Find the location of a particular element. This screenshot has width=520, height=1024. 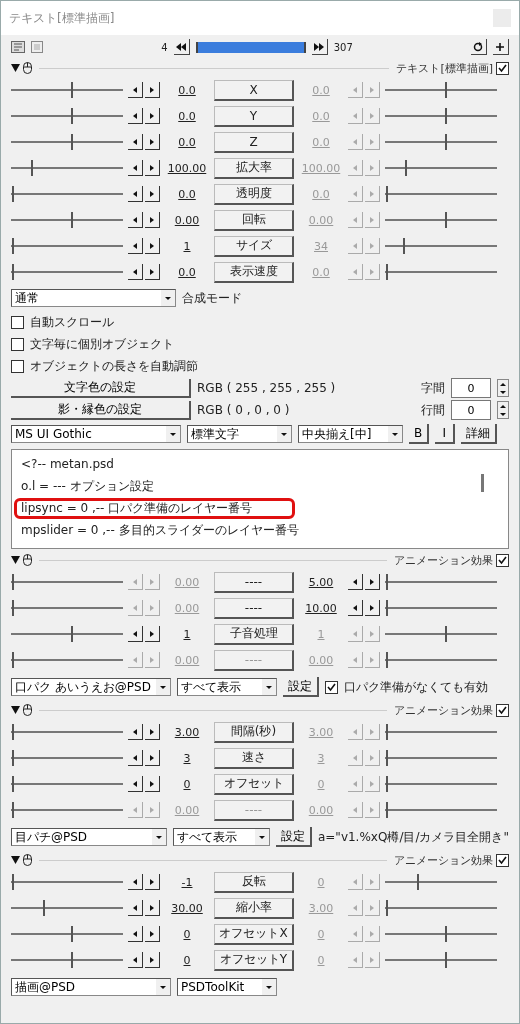

parameter-button: 速さ is located at coordinates (254, 758).